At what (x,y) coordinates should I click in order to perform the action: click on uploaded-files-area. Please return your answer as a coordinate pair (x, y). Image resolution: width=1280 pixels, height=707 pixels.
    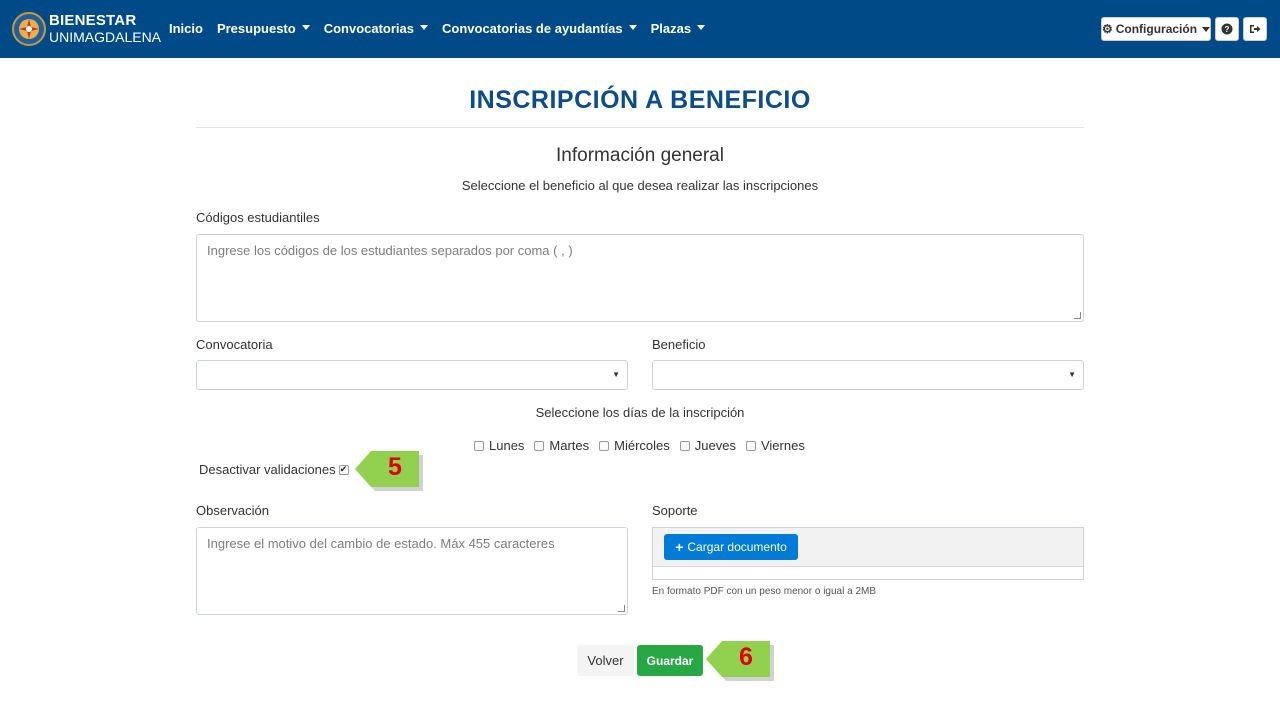
    Looking at the image, I should click on (868, 572).